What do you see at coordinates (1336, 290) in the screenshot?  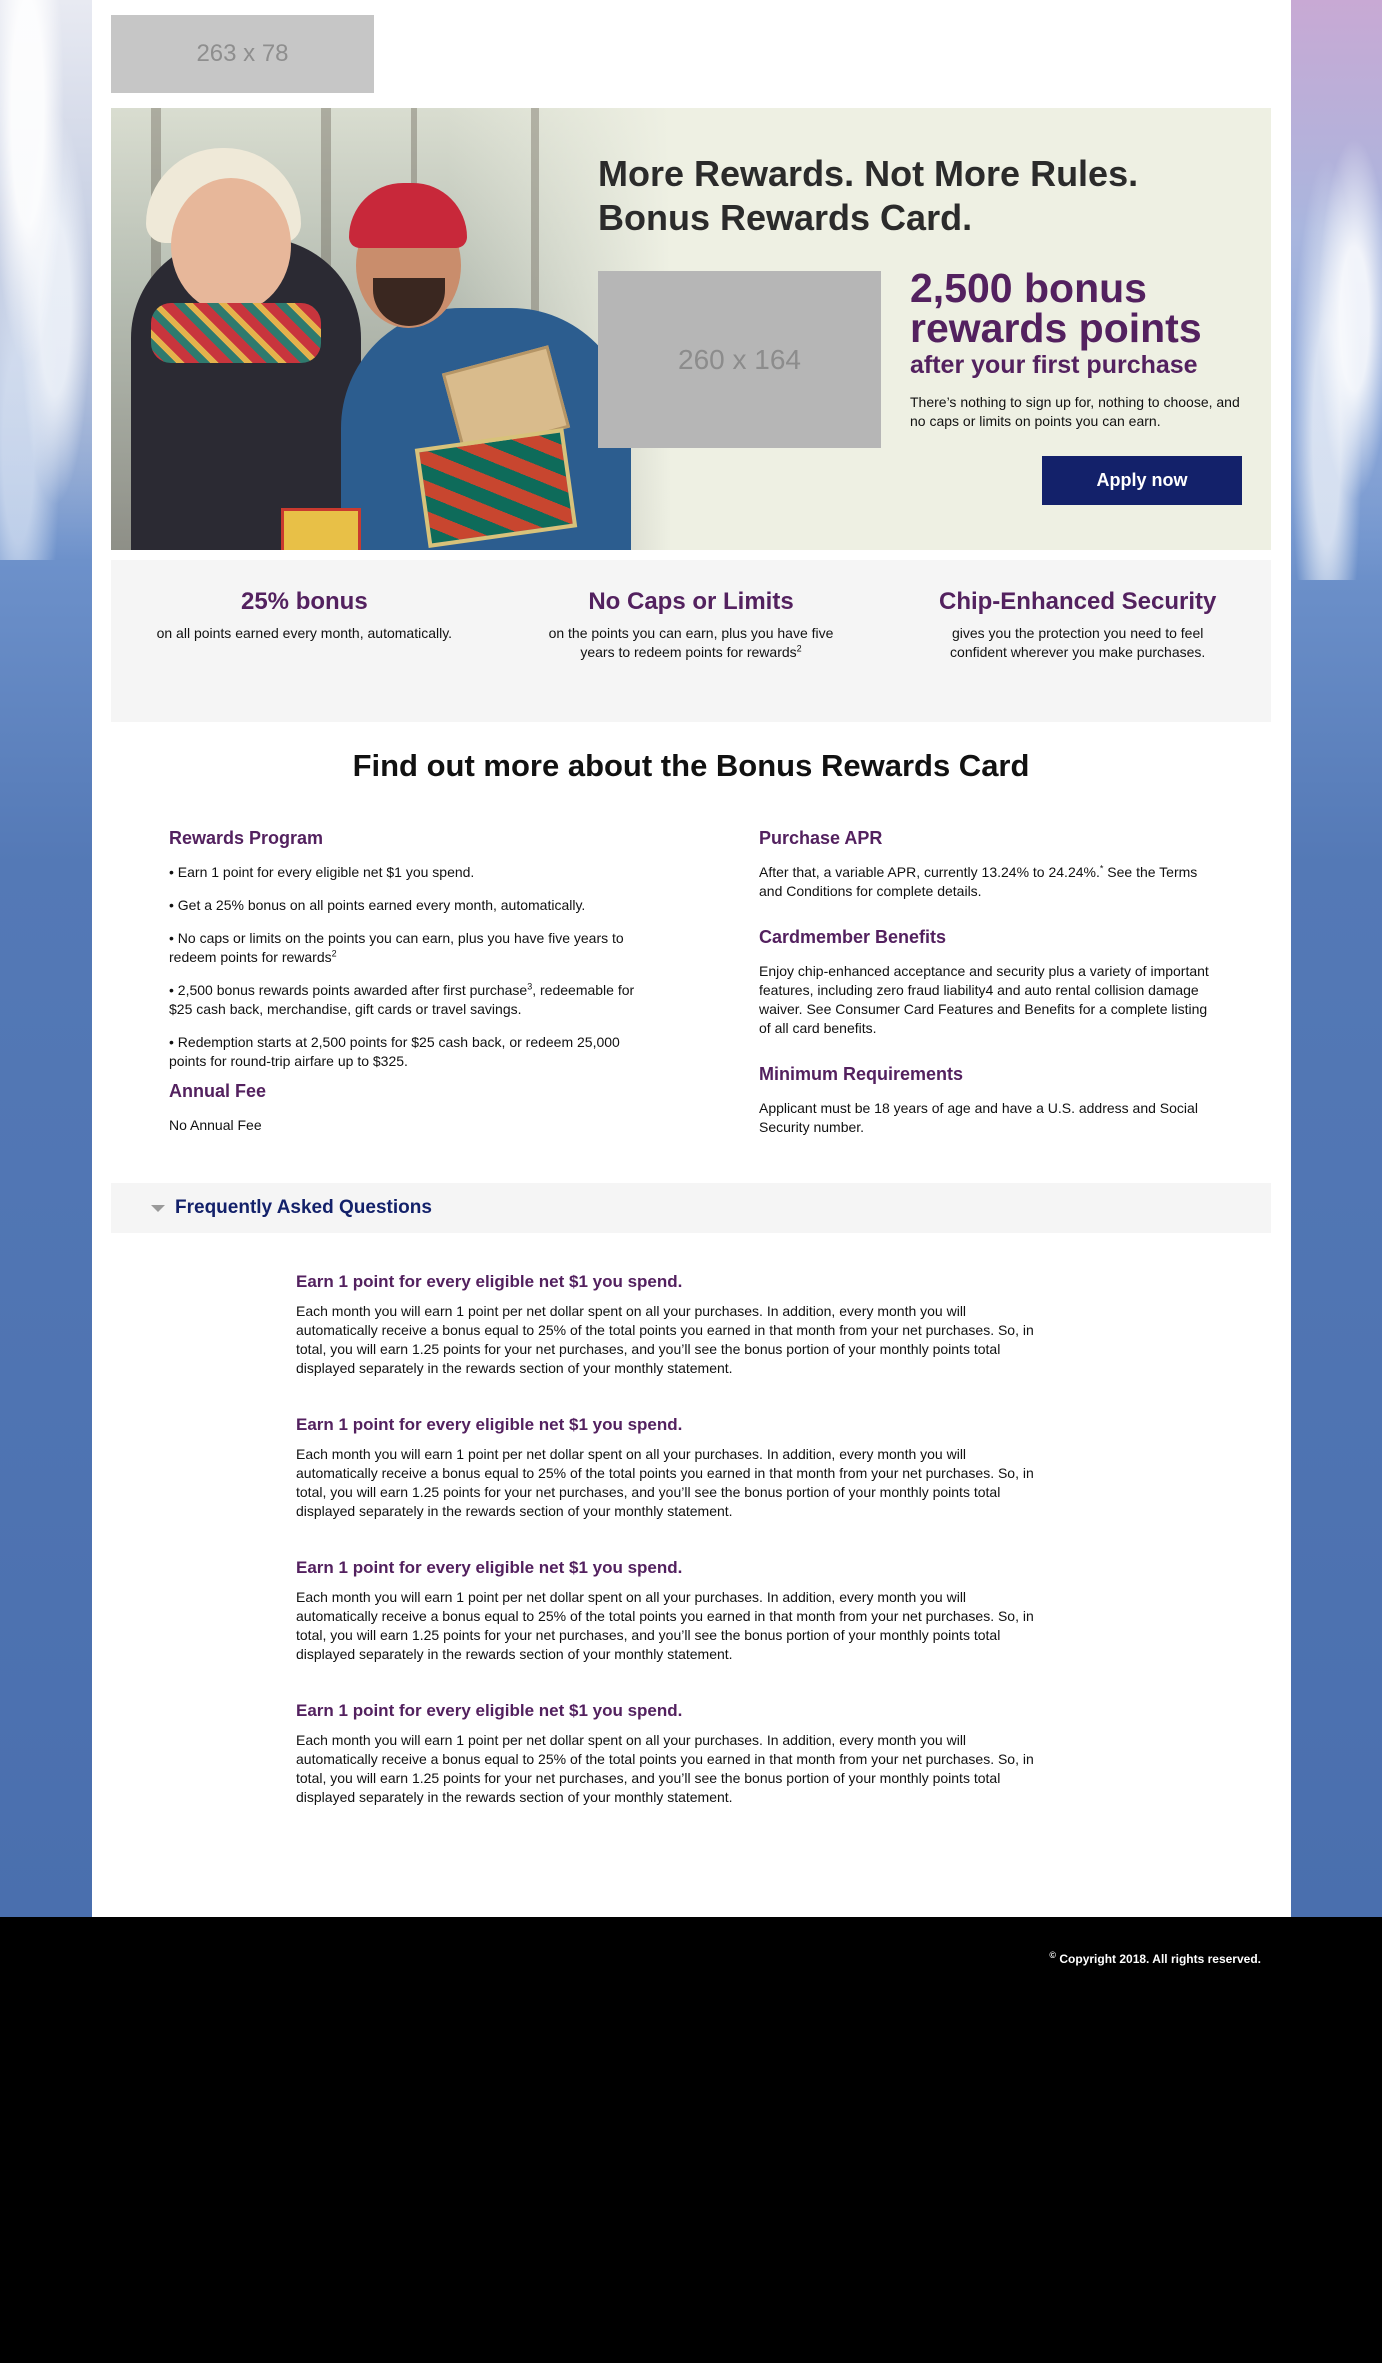 I see `snowy-trees-right` at bounding box center [1336, 290].